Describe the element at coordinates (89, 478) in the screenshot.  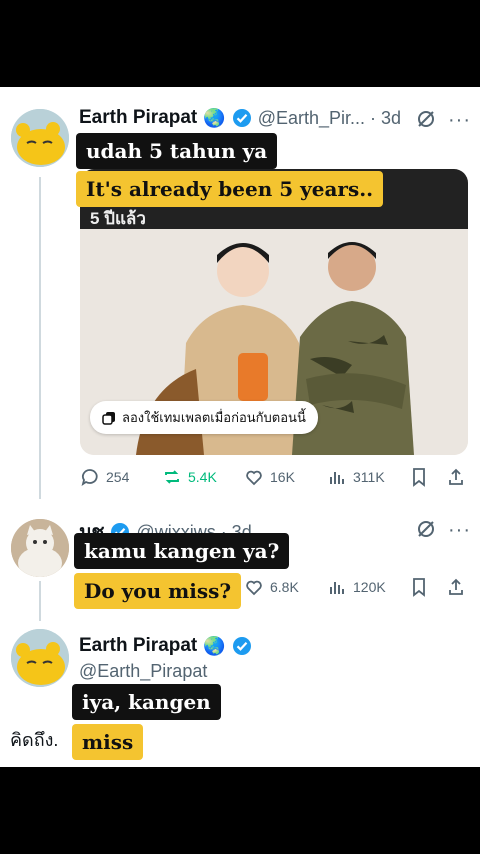
I see `reply-icon` at that location.